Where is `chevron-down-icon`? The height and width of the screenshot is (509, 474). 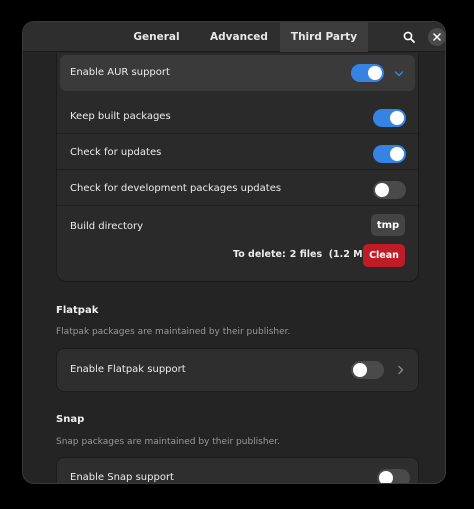
chevron-down-icon is located at coordinates (399, 74).